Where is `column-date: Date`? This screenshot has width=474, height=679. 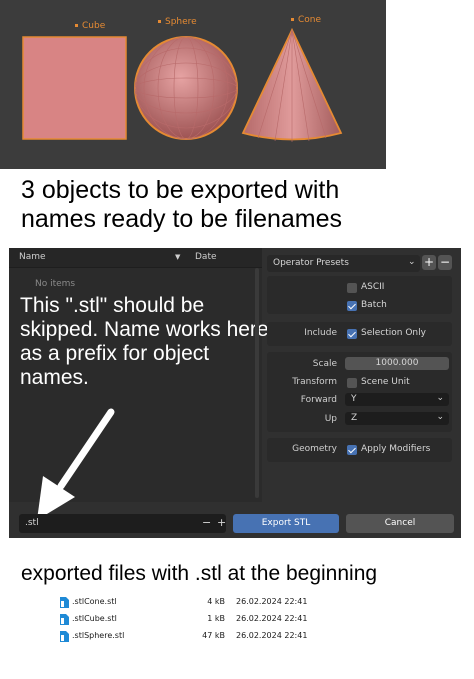 column-date: Date is located at coordinates (206, 257).